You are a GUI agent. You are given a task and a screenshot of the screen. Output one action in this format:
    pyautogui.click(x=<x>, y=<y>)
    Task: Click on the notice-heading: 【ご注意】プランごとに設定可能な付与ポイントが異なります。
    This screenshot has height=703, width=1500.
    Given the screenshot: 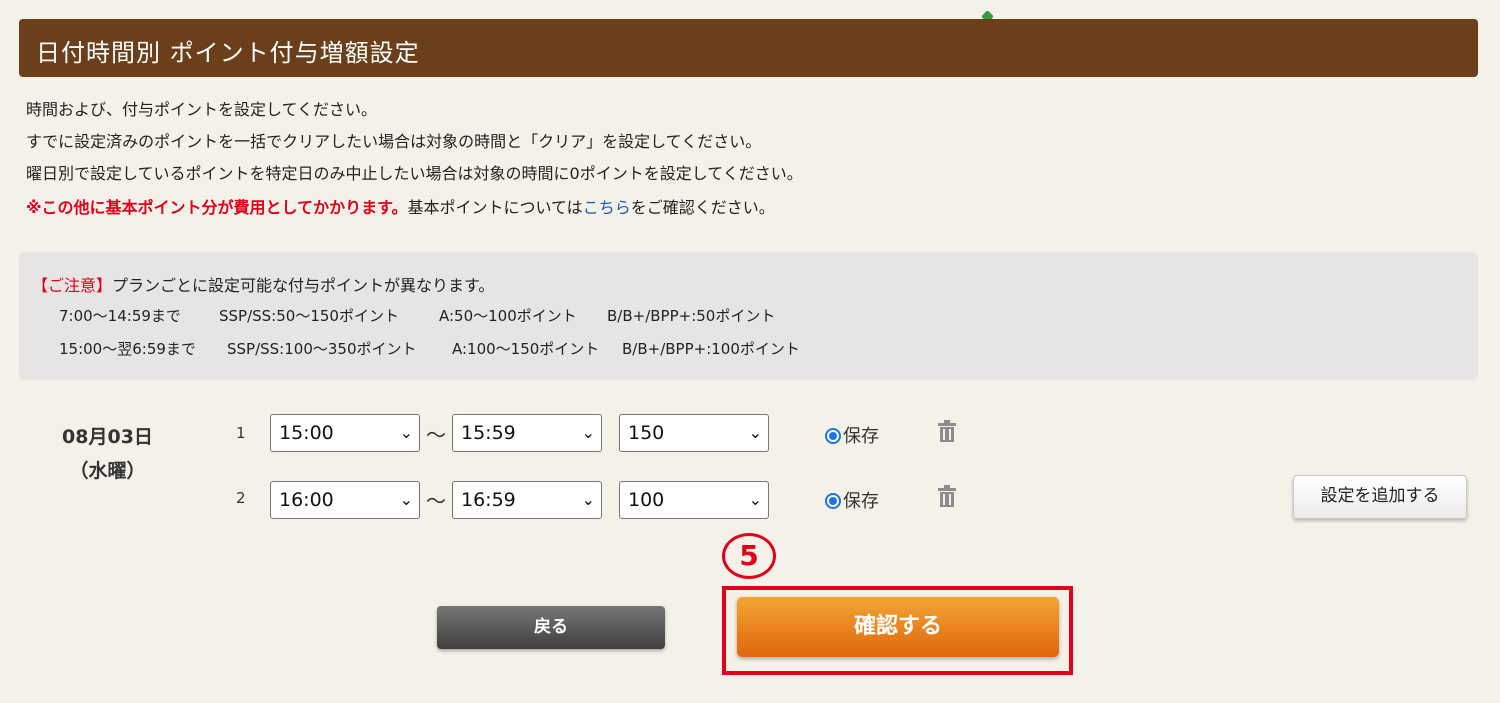 What is the action you would take?
    pyautogui.click(x=263, y=284)
    